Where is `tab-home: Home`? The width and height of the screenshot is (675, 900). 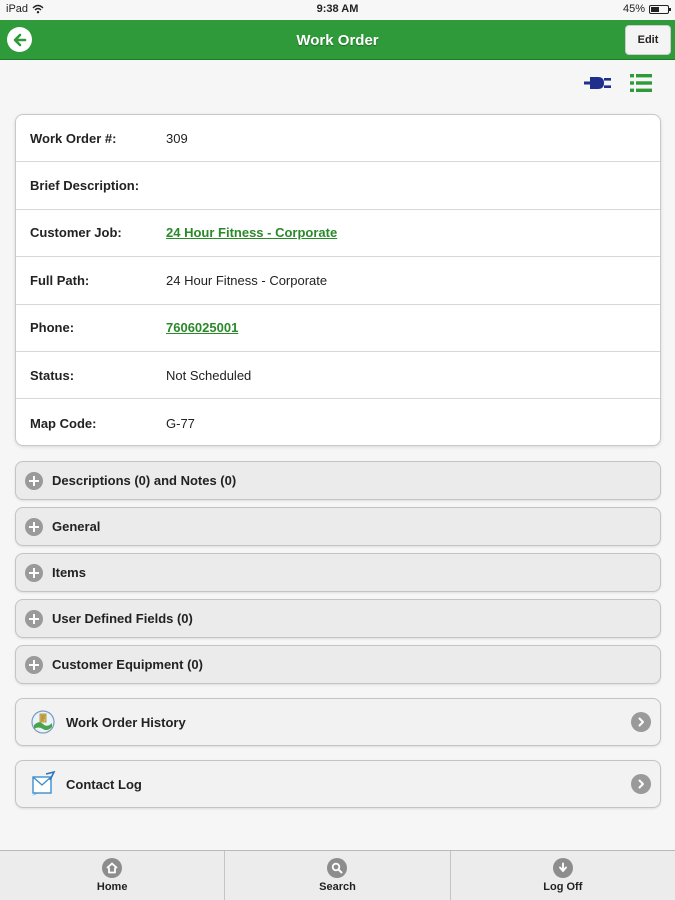 tab-home: Home is located at coordinates (113, 875).